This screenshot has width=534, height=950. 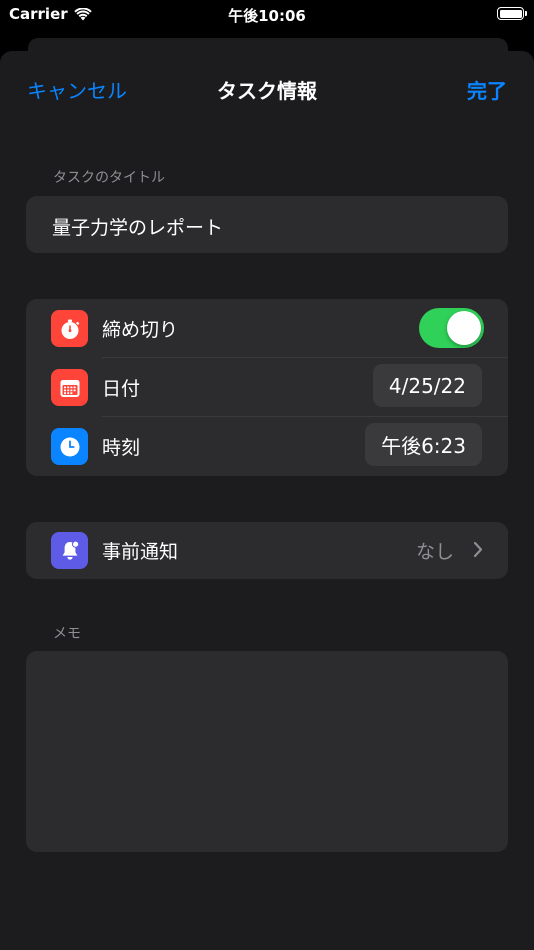 I want to click on status-bar: Carrier 午後10:06, so click(x=267, y=15).